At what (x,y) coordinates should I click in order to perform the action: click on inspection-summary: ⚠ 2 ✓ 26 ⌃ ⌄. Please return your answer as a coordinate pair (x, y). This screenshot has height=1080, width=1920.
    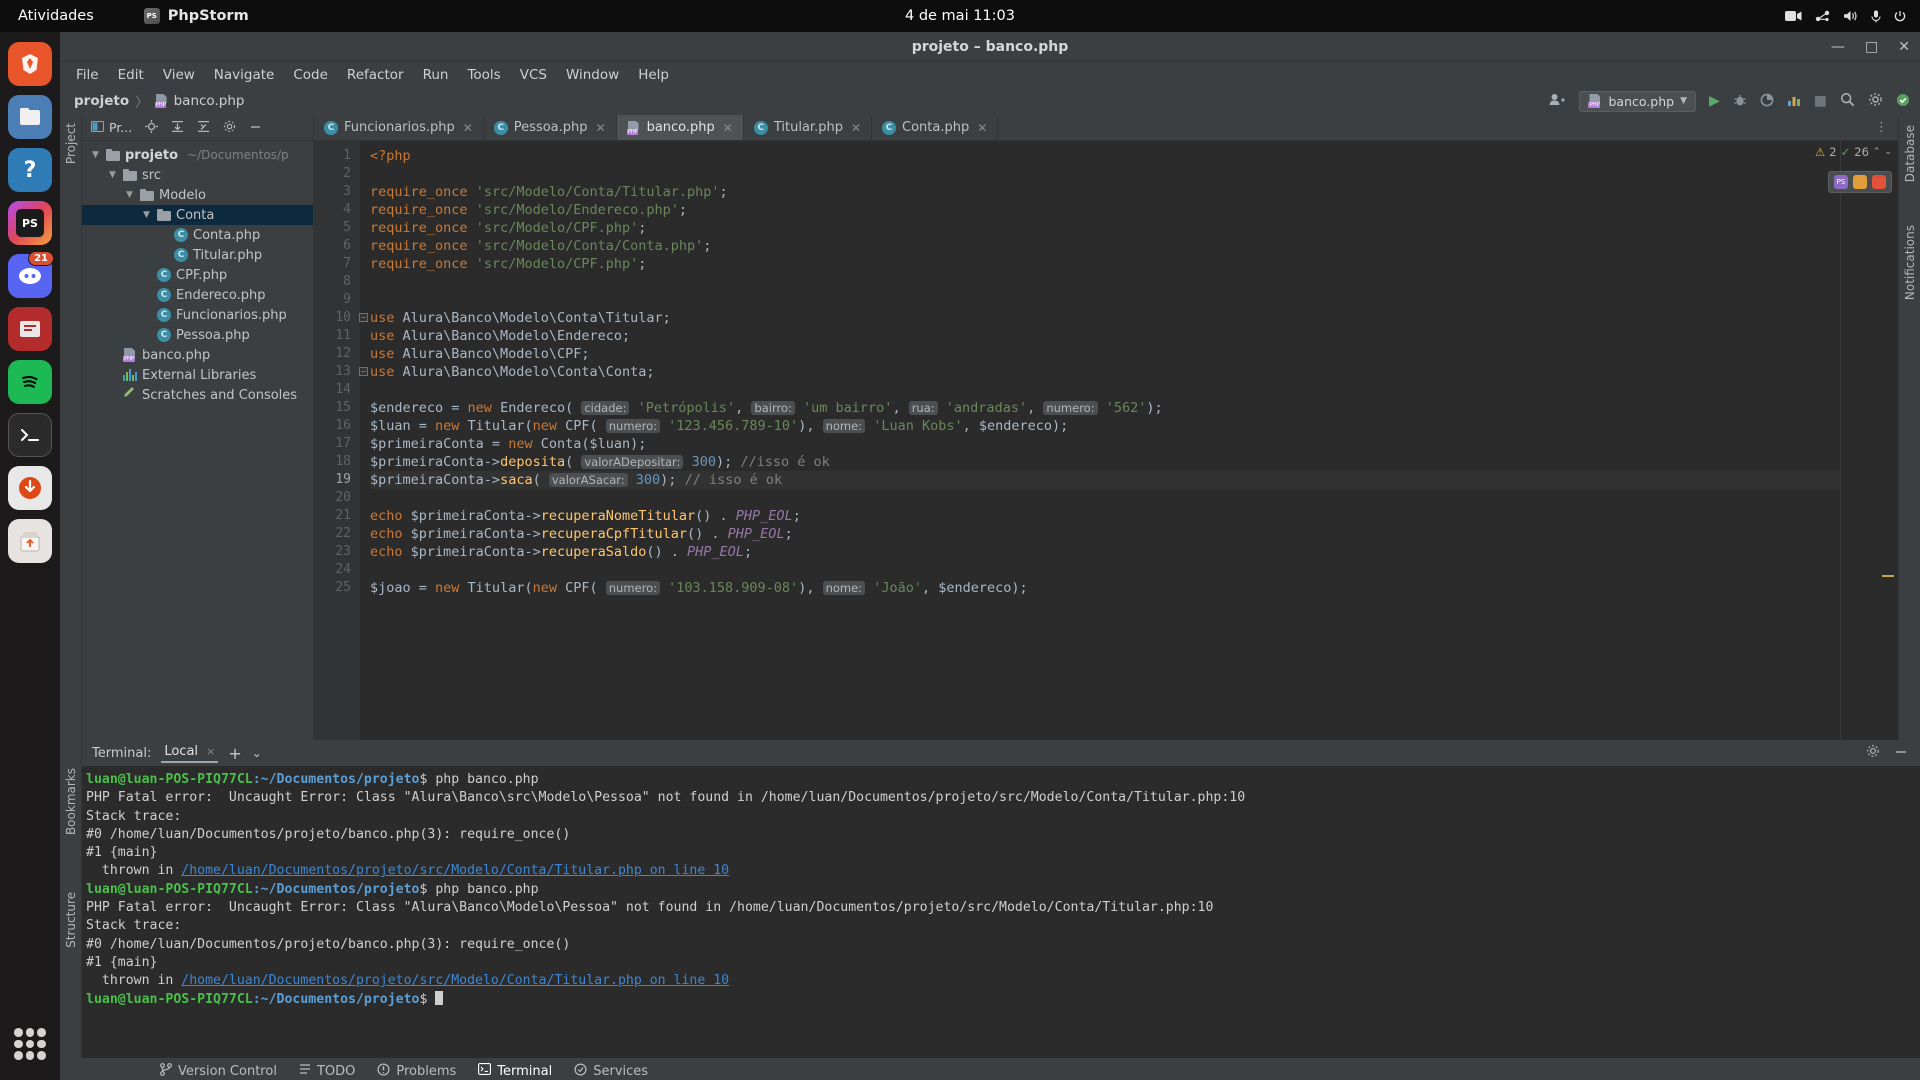
    Looking at the image, I should click on (1856, 150).